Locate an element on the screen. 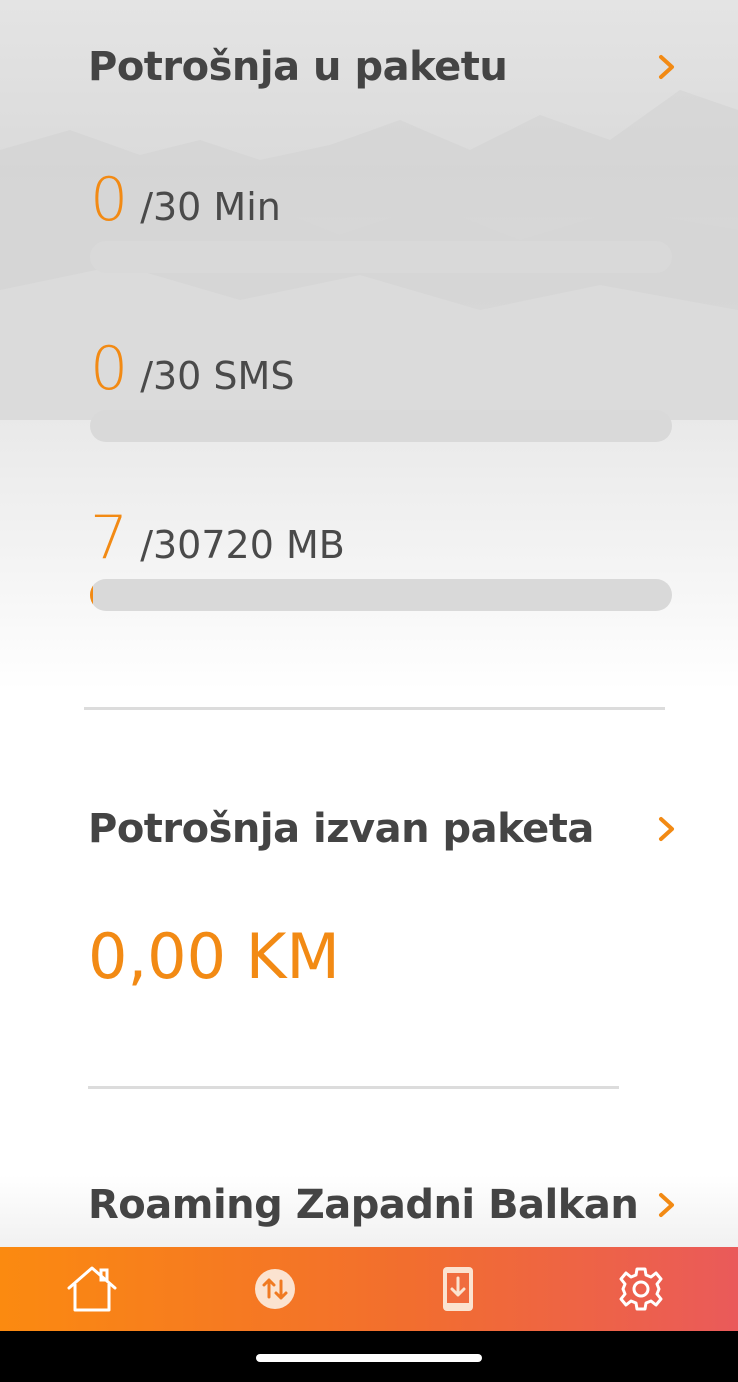  package-usage-header: Potrošnja u paketu is located at coordinates (383, 67).